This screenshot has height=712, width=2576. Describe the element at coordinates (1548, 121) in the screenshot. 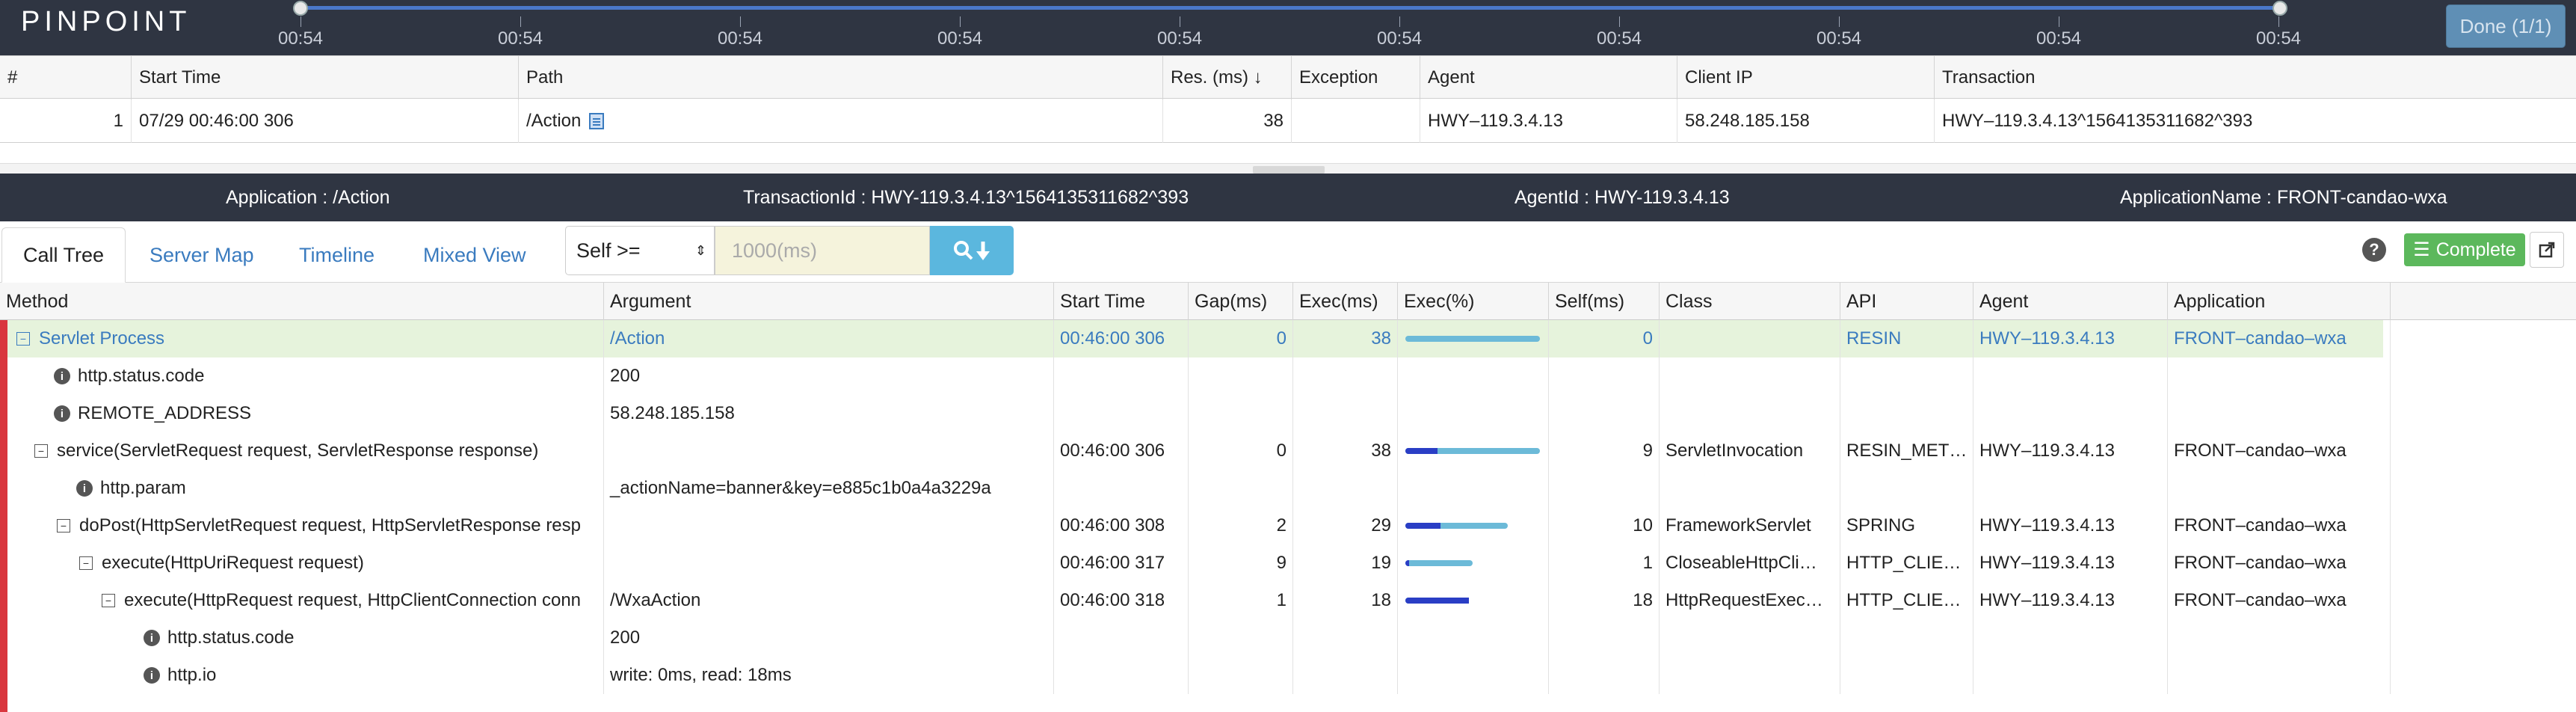

I see `tx-agent: HWY–119.3.4.13` at that location.